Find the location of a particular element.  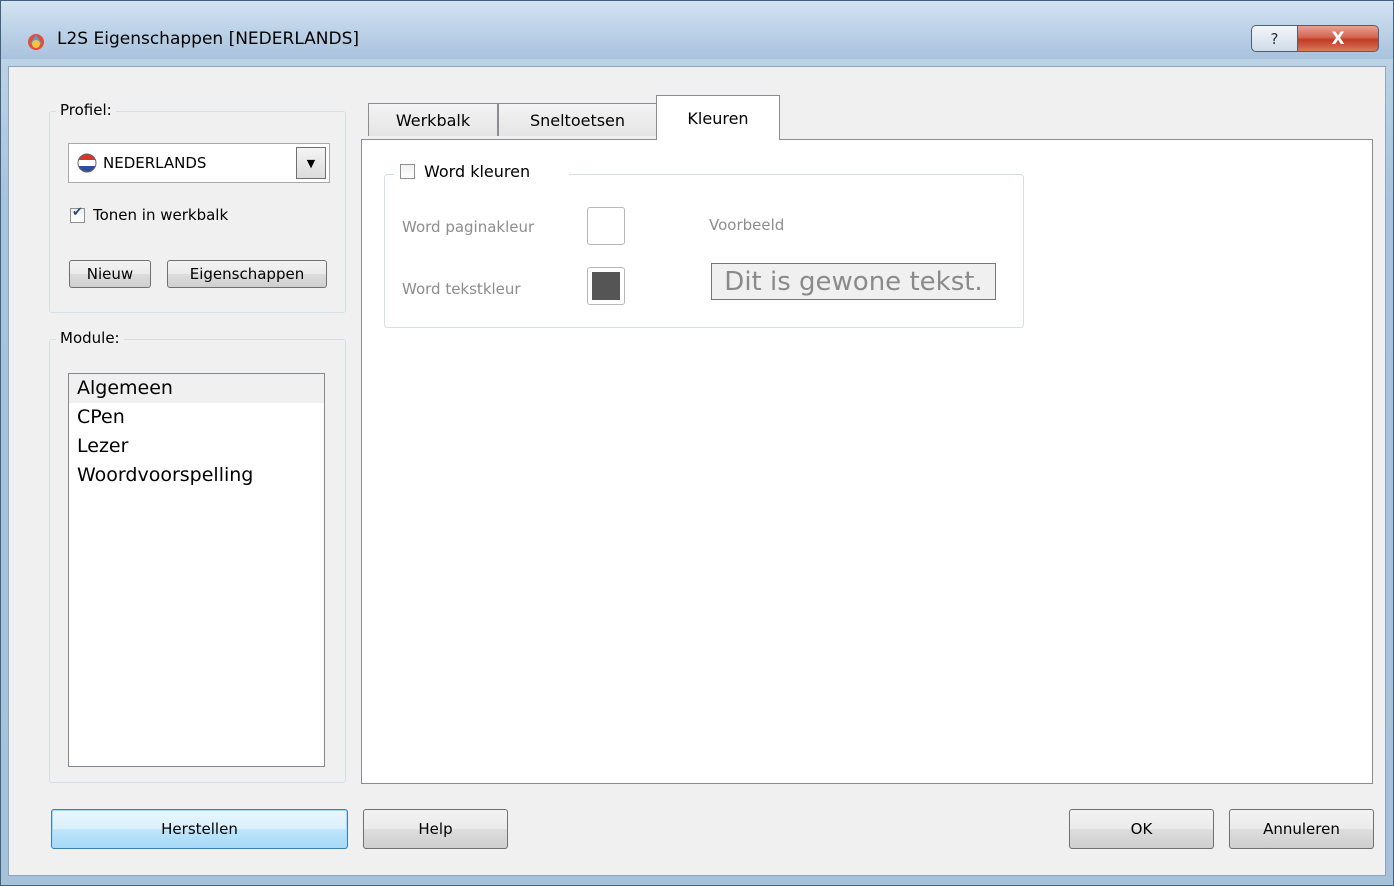

word-colors-legend: Word kleuren is located at coordinates (481, 172).